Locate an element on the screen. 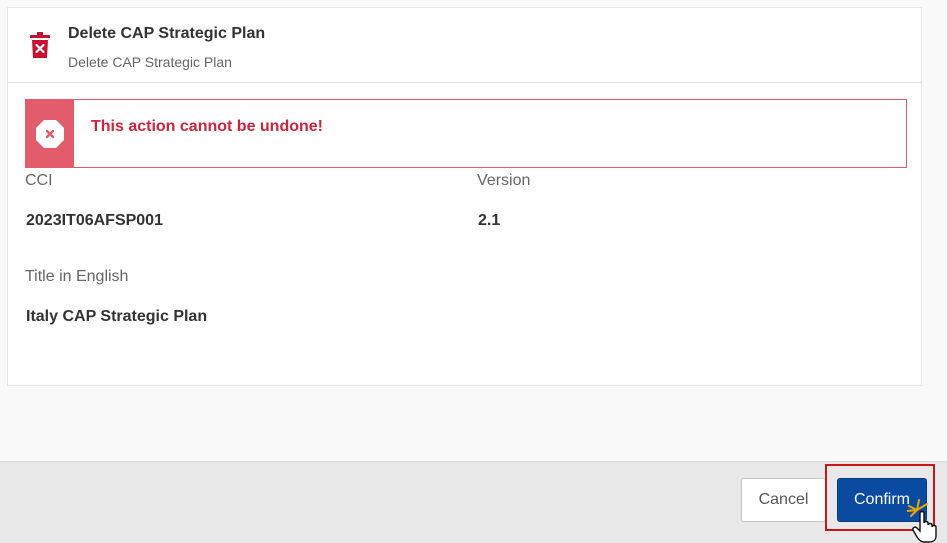 Image resolution: width=947 pixels, height=543 pixels. alert-message: This action cannot be undone! is located at coordinates (207, 126).